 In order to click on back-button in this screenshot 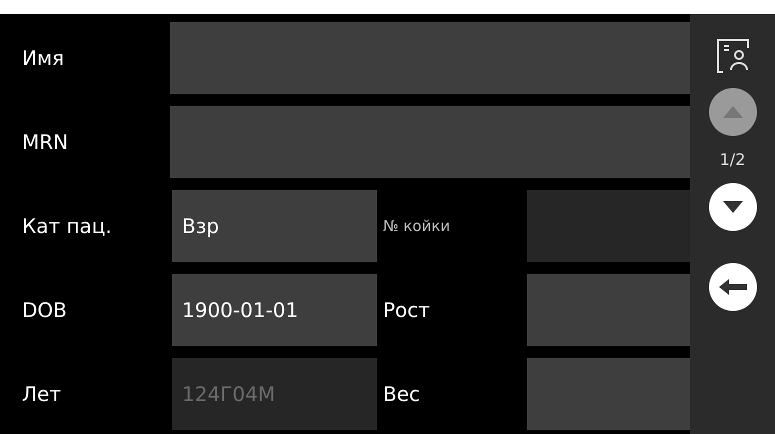, I will do `click(732, 287)`.